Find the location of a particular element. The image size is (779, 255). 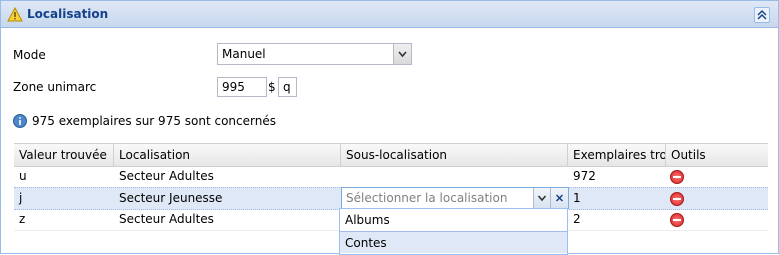

table-row: u Secteur Adultes 972 is located at coordinates (391, 177).